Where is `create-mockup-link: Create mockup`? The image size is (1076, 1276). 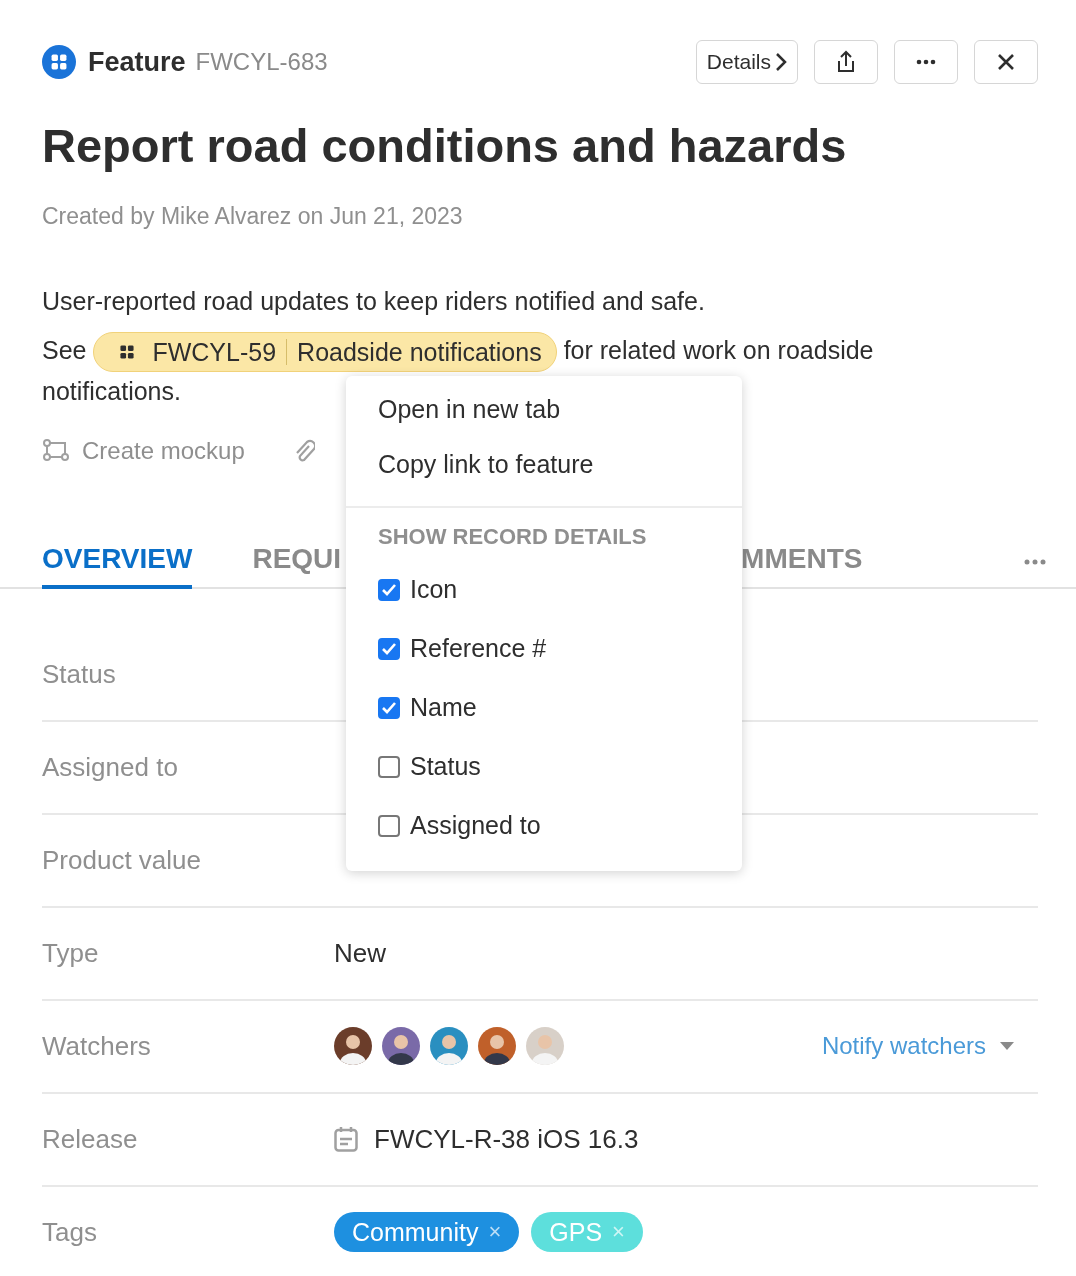 create-mockup-link: Create mockup is located at coordinates (143, 450).